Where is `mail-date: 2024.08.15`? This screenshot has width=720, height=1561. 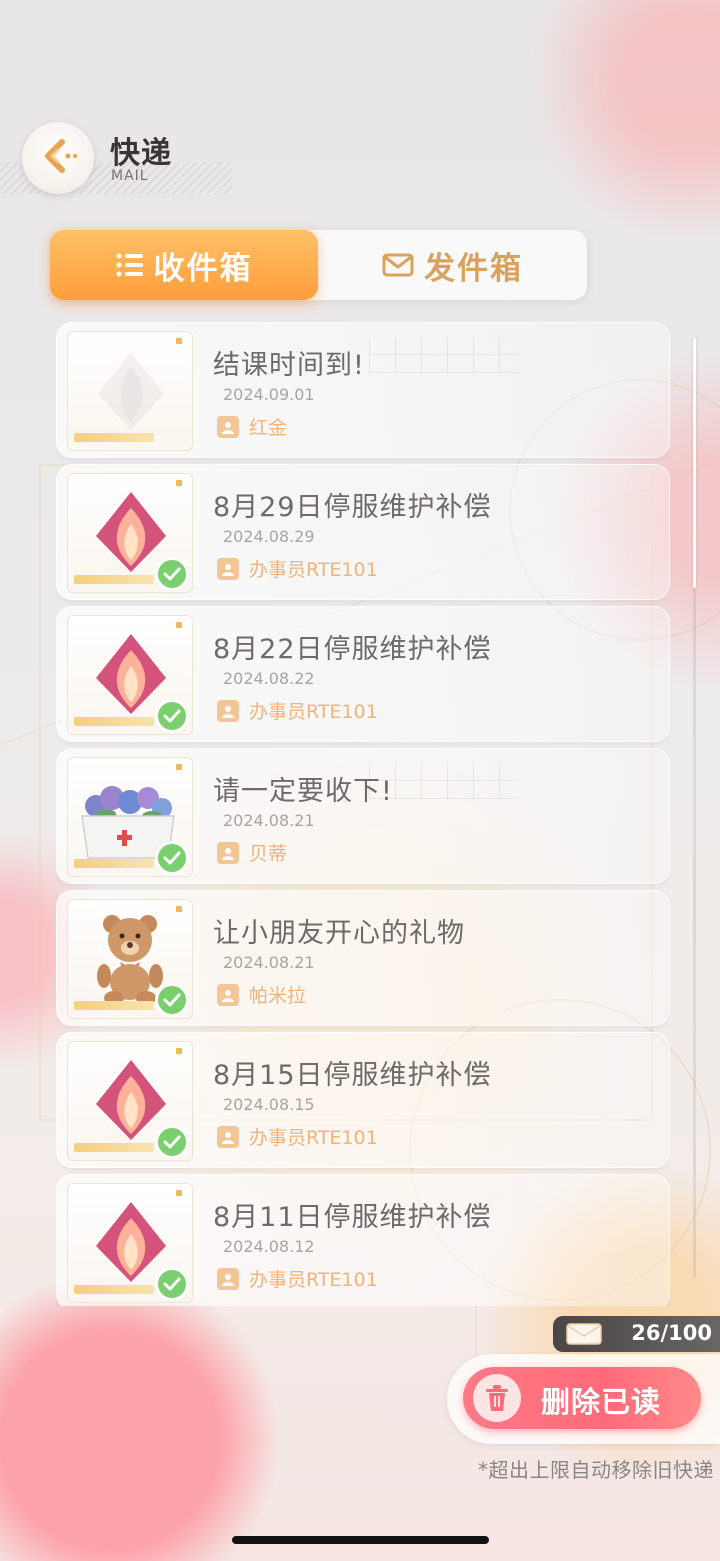
mail-date: 2024.08.15 is located at coordinates (269, 1104).